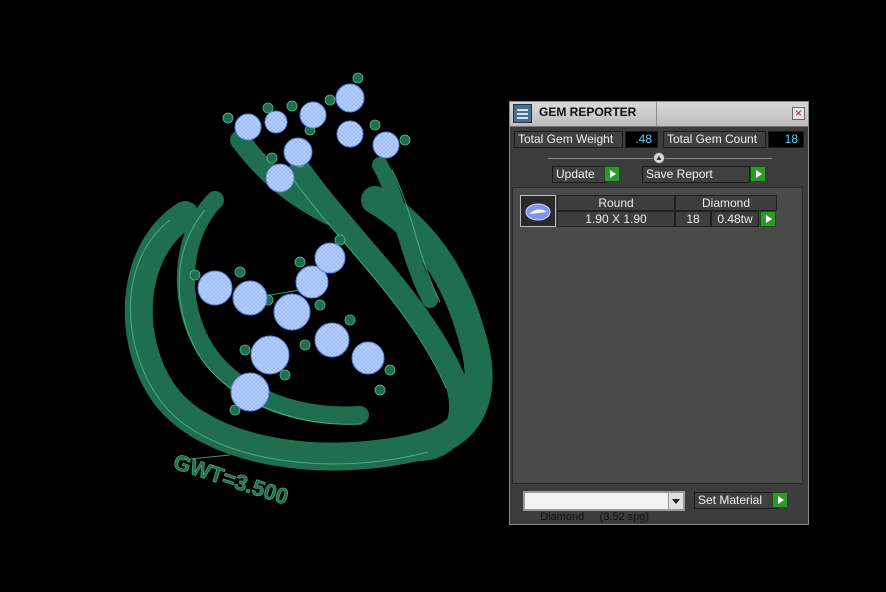 This screenshot has width=886, height=592. I want to click on row-count: 18, so click(693, 219).